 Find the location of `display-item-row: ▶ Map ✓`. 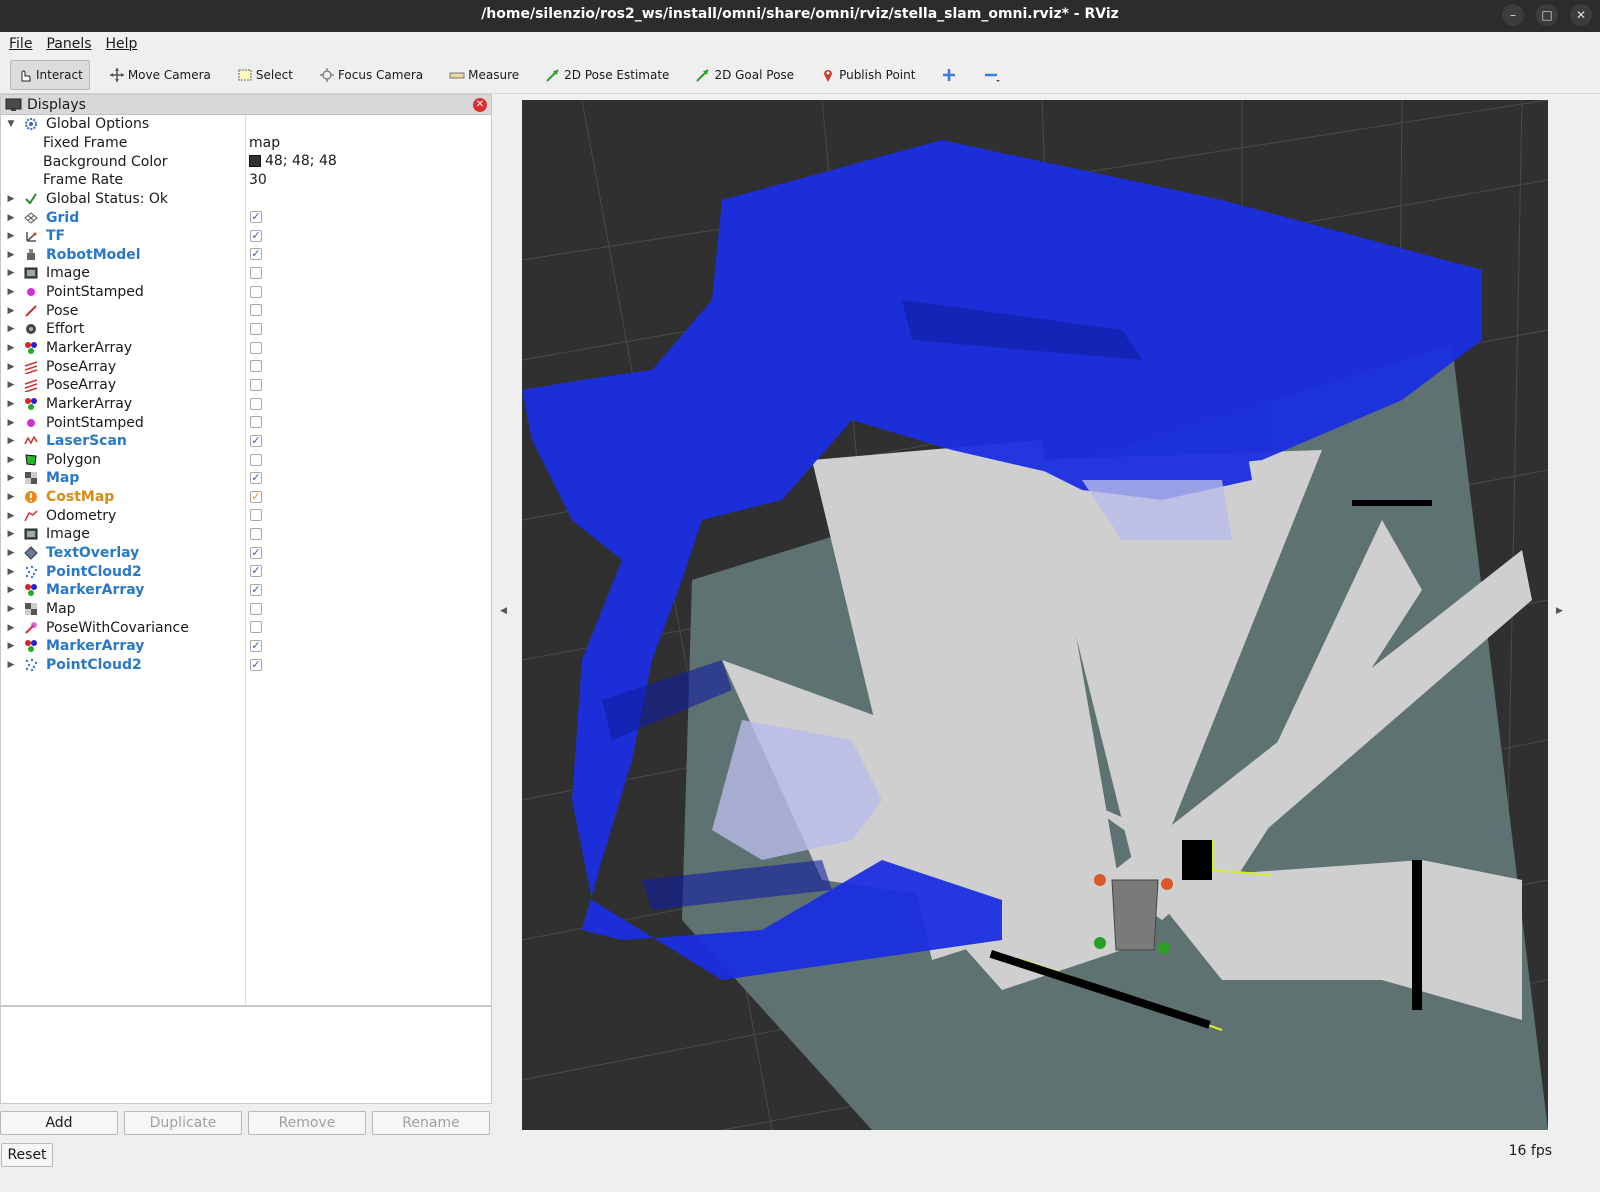

display-item-row: ▶ Map ✓ is located at coordinates (246, 478).